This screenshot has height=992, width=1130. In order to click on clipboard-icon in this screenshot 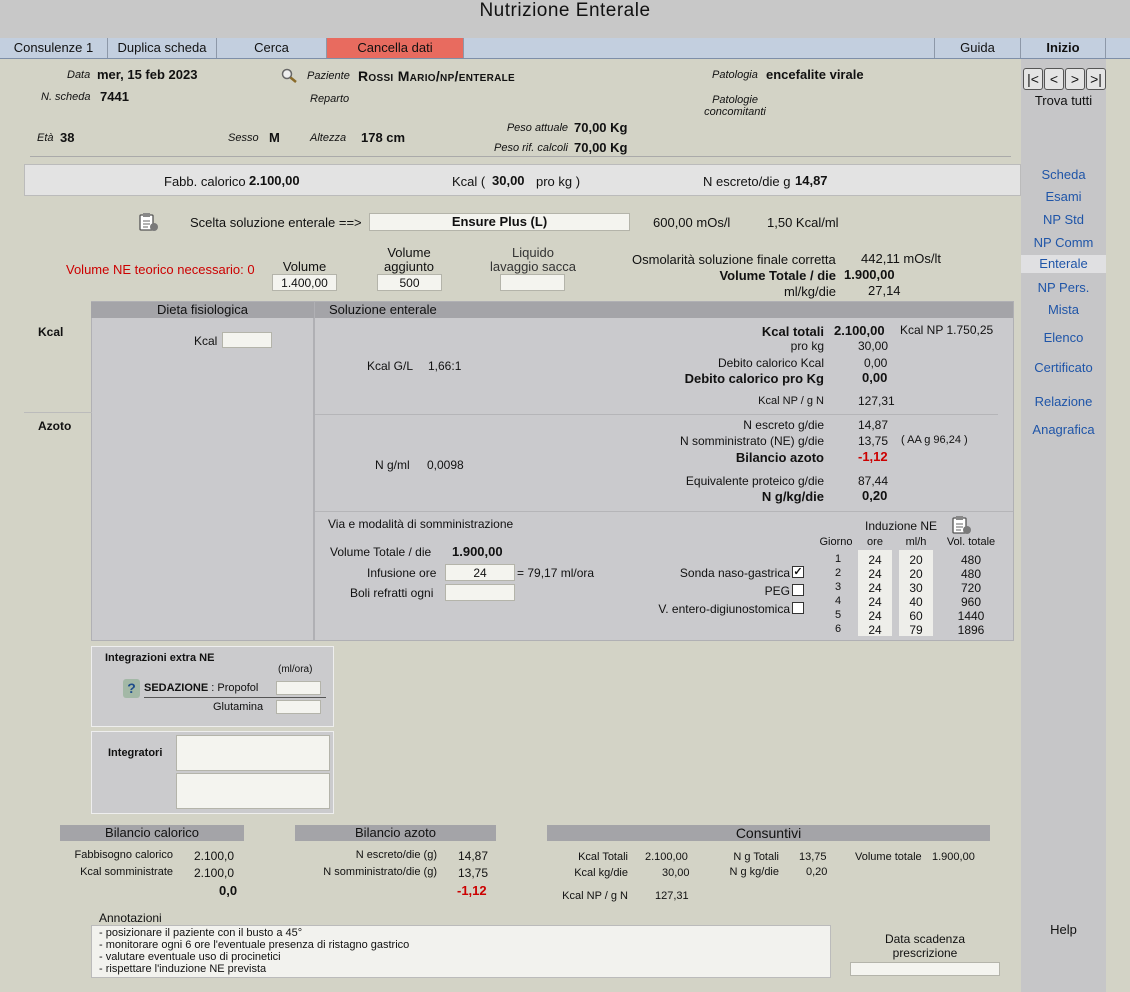, I will do `click(148, 223)`.